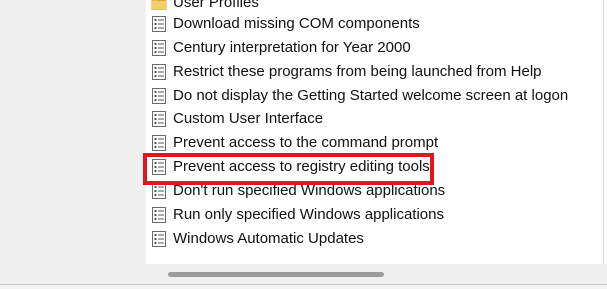 This screenshot has height=289, width=607. What do you see at coordinates (308, 214) in the screenshot?
I see `list-item-label: Run only specified Windows applications` at bounding box center [308, 214].